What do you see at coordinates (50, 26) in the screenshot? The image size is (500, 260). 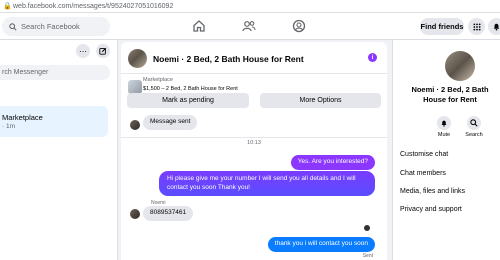 I see `facebook-search-placeholder: Search Facebook` at bounding box center [50, 26].